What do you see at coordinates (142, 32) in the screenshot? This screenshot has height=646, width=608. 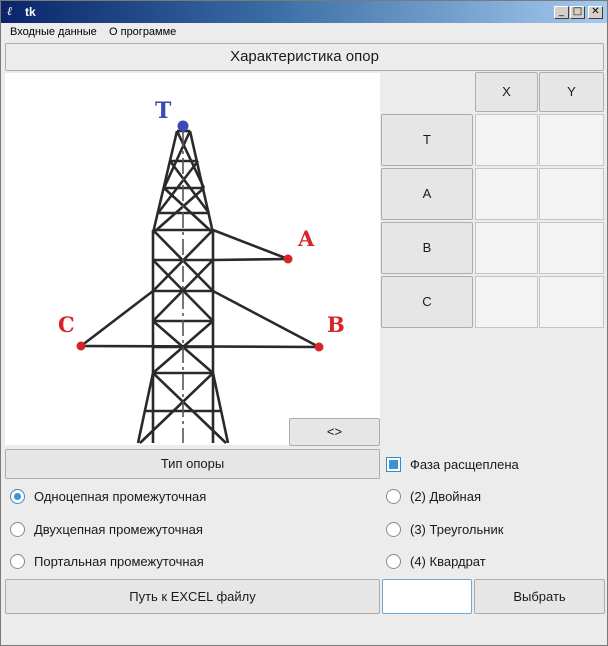 I see `menu-about: О программе` at bounding box center [142, 32].